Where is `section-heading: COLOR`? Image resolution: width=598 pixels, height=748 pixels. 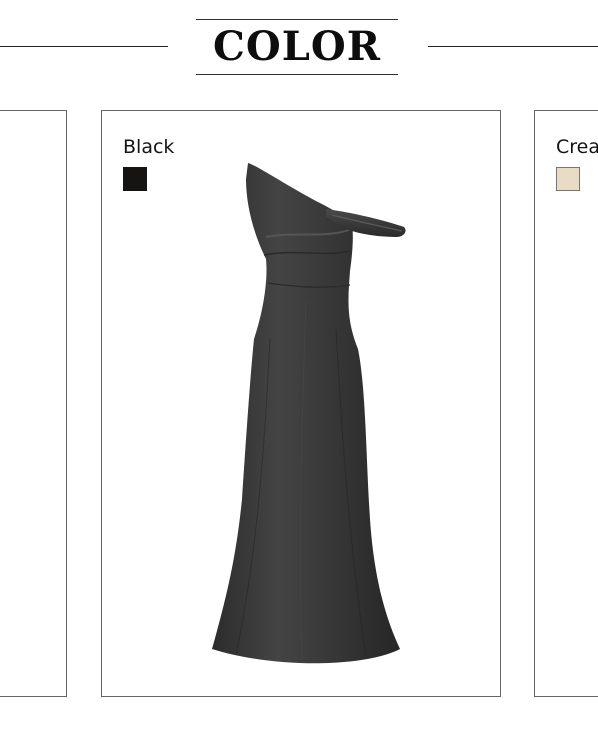 section-heading: COLOR is located at coordinates (297, 47).